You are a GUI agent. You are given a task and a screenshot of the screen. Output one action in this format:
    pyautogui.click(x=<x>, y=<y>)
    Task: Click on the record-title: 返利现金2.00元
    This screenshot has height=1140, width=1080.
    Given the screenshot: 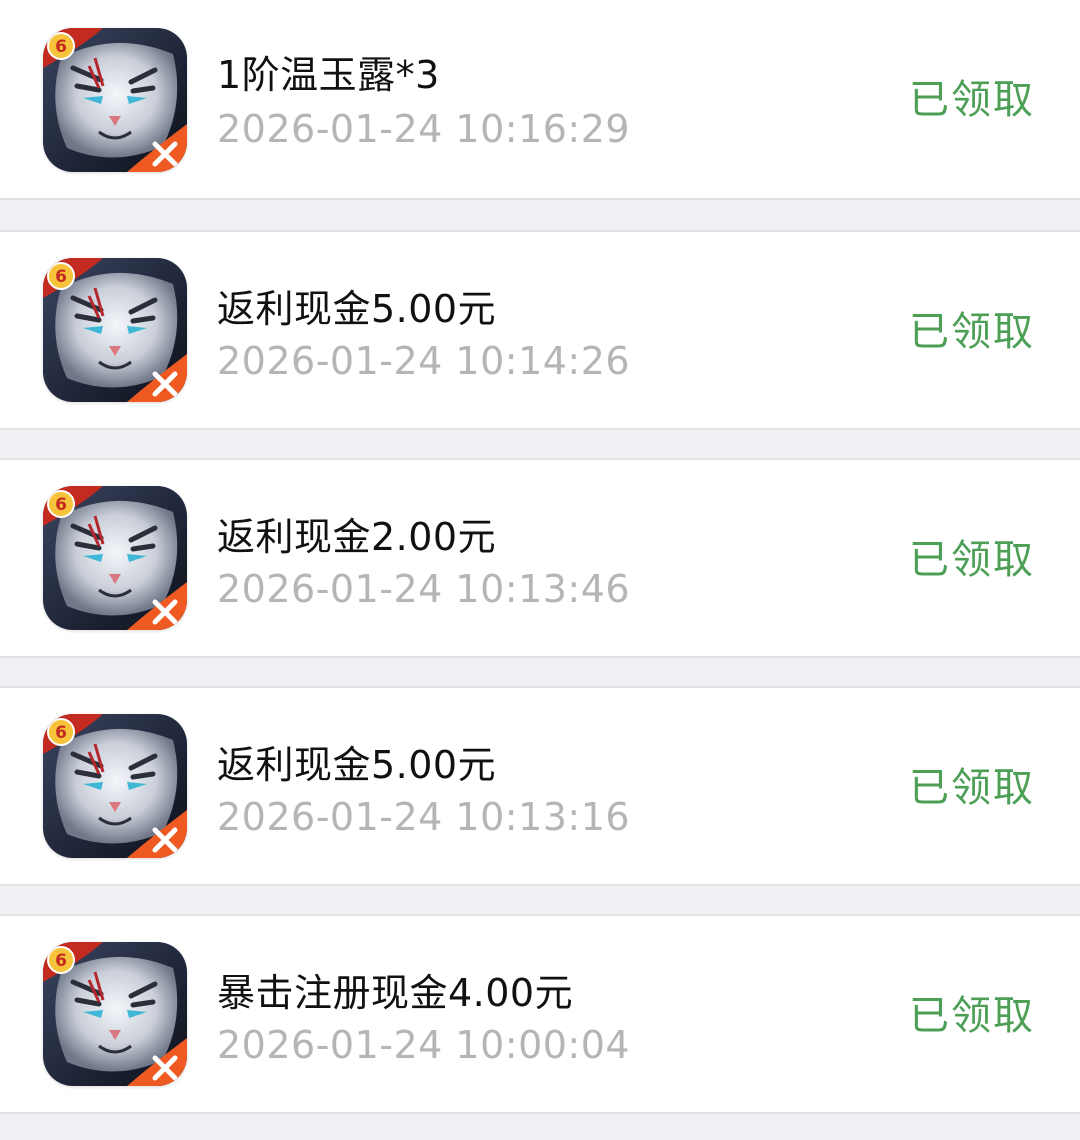 What is the action you would take?
    pyautogui.click(x=357, y=537)
    